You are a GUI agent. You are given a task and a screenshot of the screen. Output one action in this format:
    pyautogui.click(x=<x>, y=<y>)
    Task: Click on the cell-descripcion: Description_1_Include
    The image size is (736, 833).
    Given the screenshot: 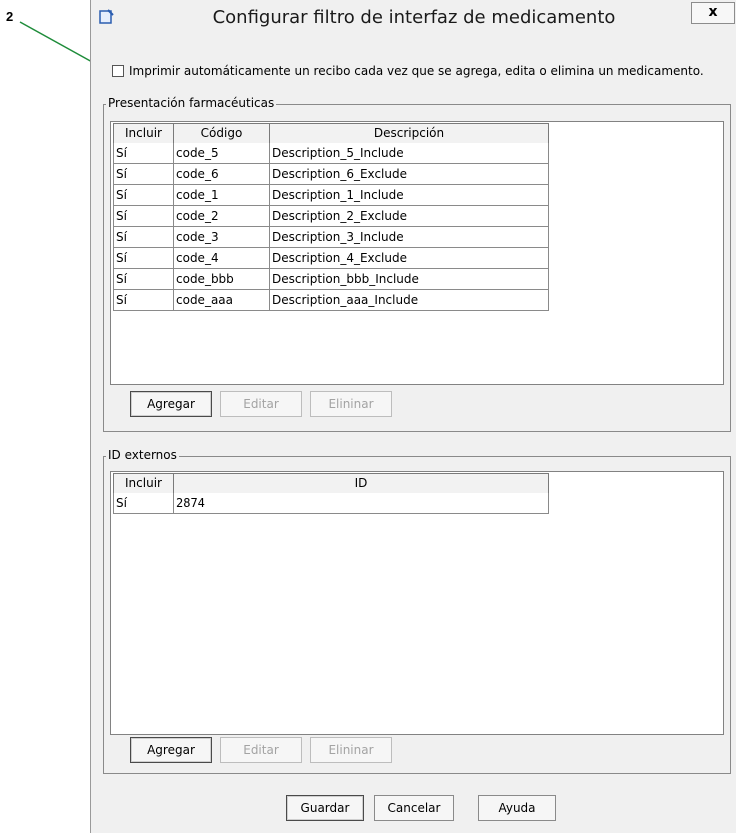 What is the action you would take?
    pyautogui.click(x=409, y=195)
    